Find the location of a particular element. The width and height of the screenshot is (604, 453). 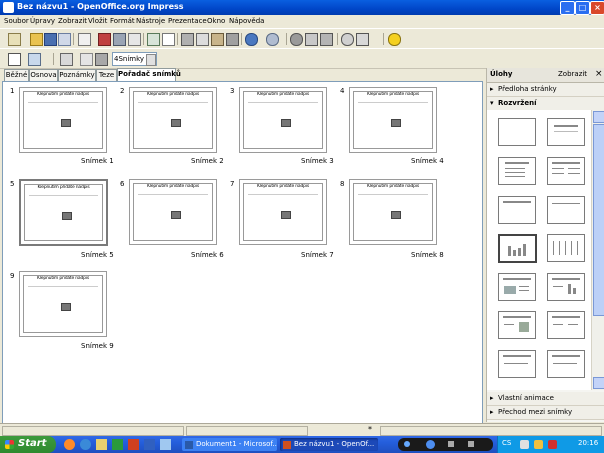

minimize-button: _ is located at coordinates (567, 8).